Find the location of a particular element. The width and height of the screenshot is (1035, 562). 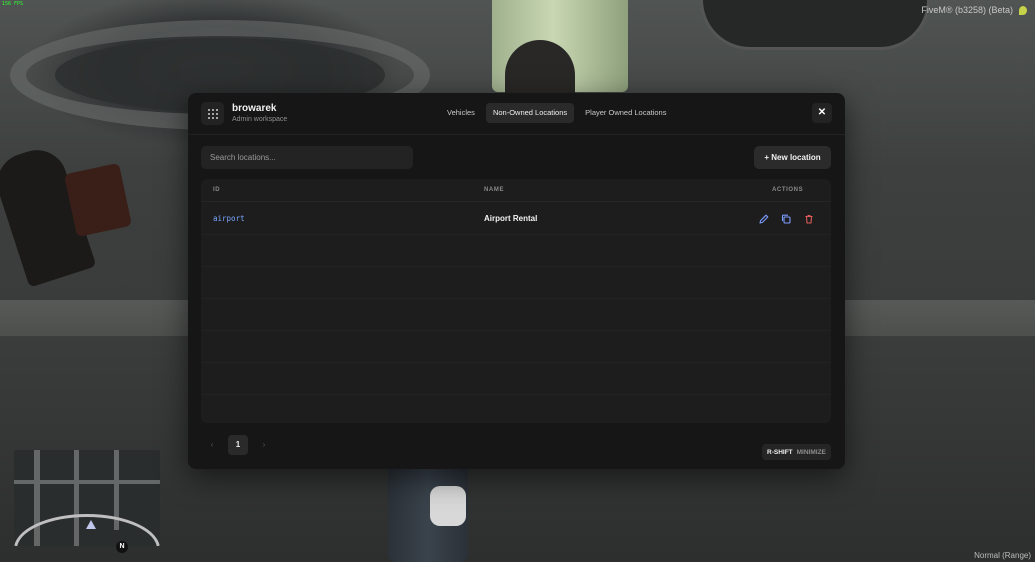

tab-non-owned-locations: Non-Owned Locations is located at coordinates (530, 113).